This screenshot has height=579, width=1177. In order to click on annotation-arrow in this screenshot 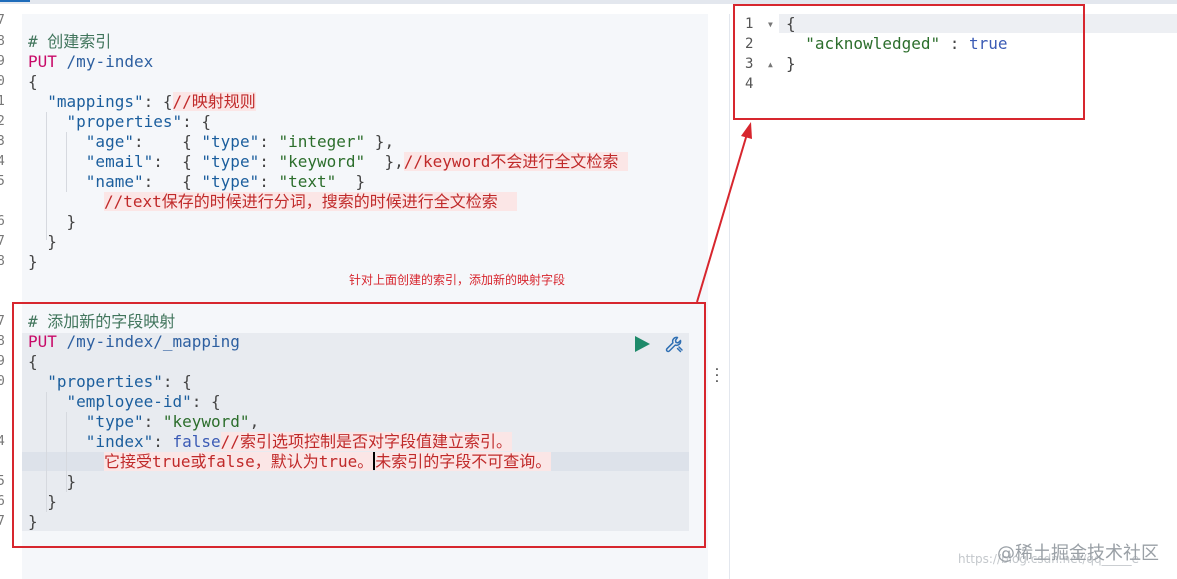, I will do `click(724, 212)`.